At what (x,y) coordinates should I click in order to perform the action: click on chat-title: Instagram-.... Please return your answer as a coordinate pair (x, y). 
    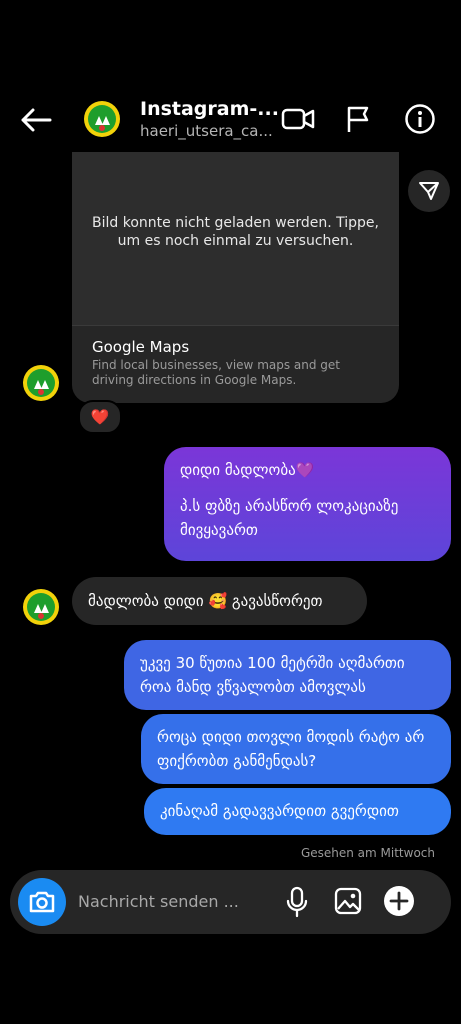
    Looking at the image, I should click on (209, 109).